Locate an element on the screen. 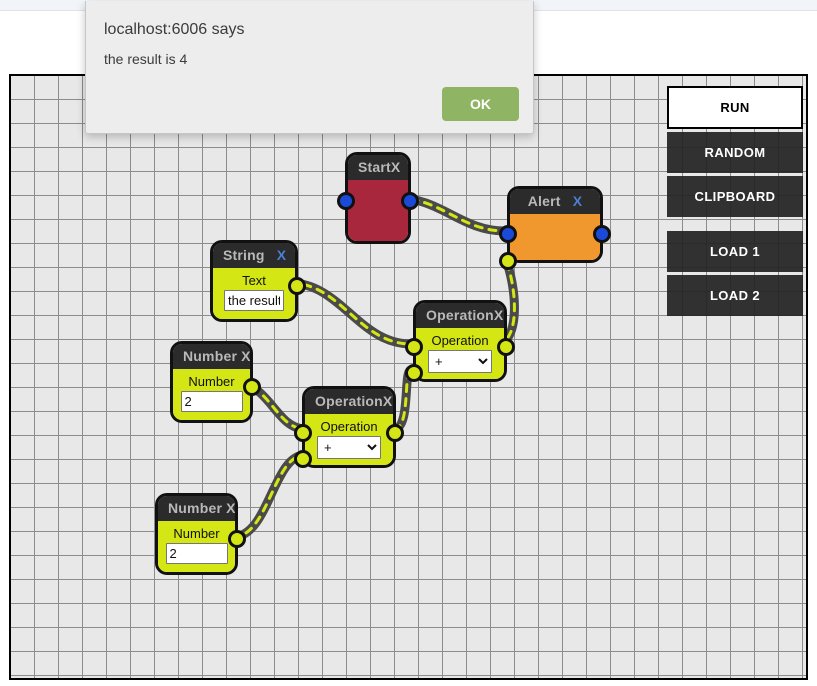 The width and height of the screenshot is (817, 686). node-operation-1-body: Operation +-*/ is located at coordinates (460, 353).